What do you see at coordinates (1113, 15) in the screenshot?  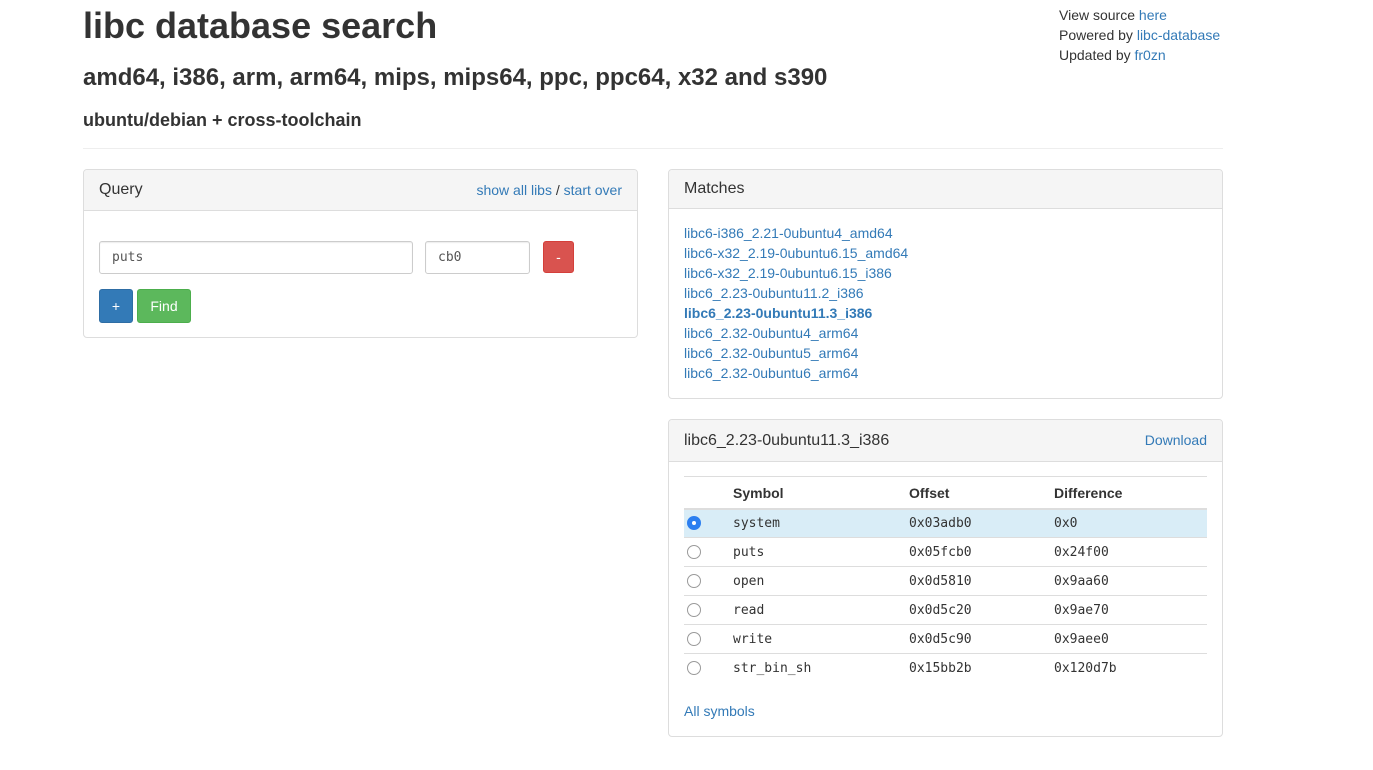 I see `view-source-line: View source here` at bounding box center [1113, 15].